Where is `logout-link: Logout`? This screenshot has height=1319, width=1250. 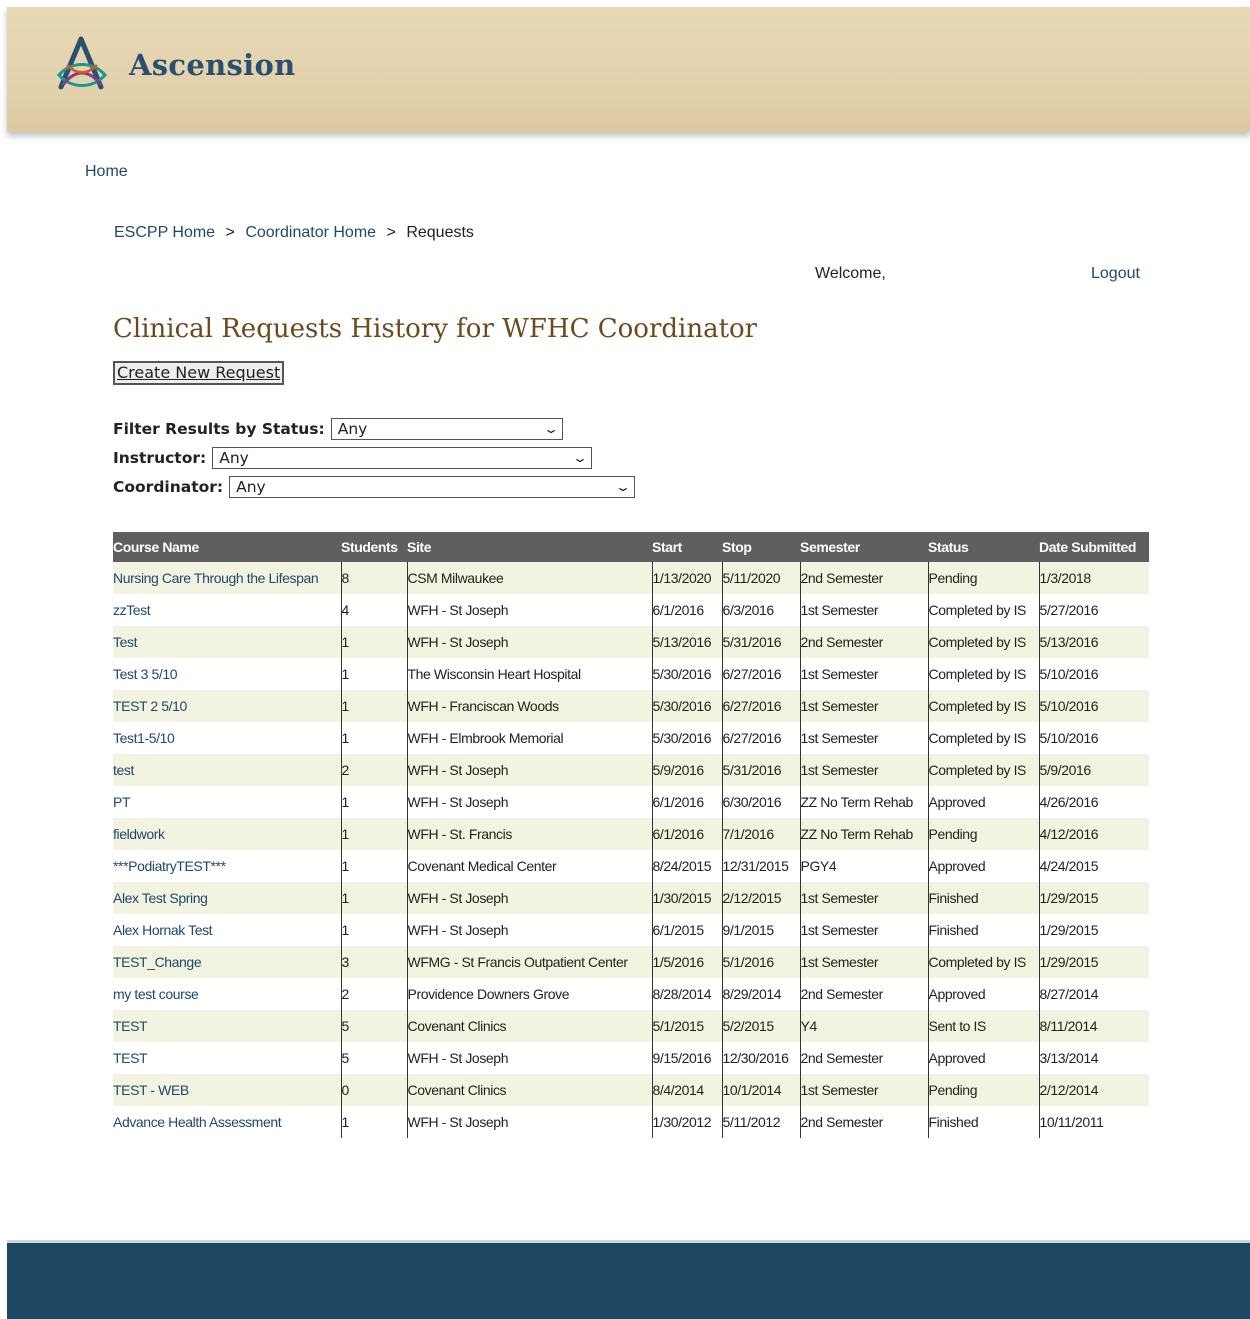
logout-link: Logout is located at coordinates (1115, 274).